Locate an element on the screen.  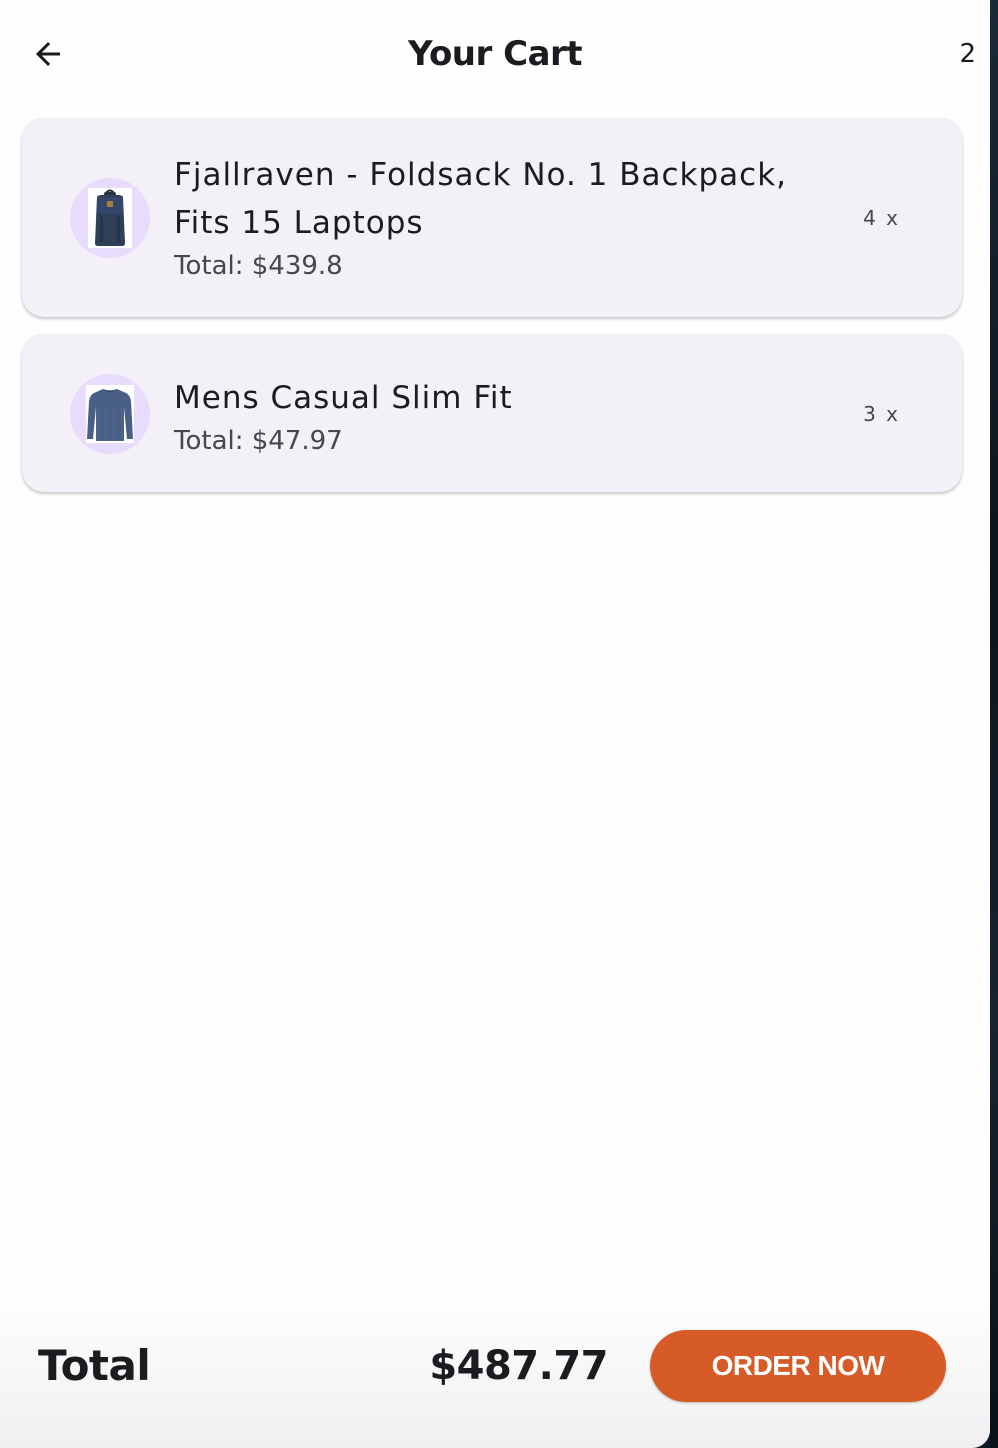
page-title: Your Cart is located at coordinates (495, 54).